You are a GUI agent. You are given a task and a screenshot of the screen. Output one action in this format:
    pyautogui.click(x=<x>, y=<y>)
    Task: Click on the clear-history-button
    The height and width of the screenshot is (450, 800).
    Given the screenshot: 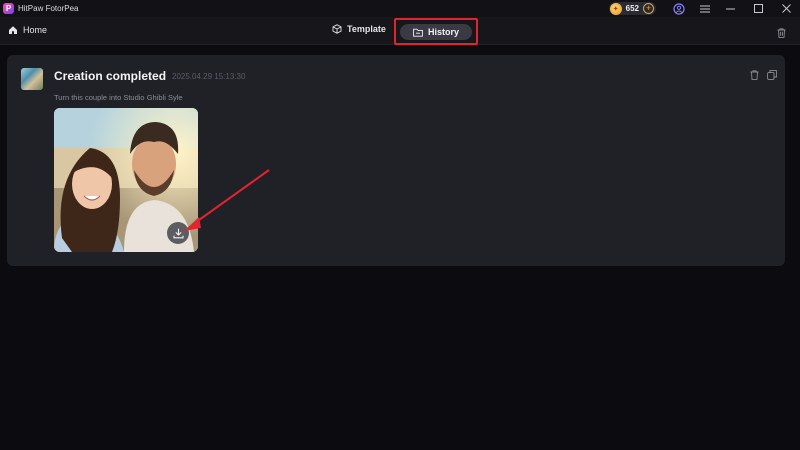 What is the action you would take?
    pyautogui.click(x=781, y=34)
    